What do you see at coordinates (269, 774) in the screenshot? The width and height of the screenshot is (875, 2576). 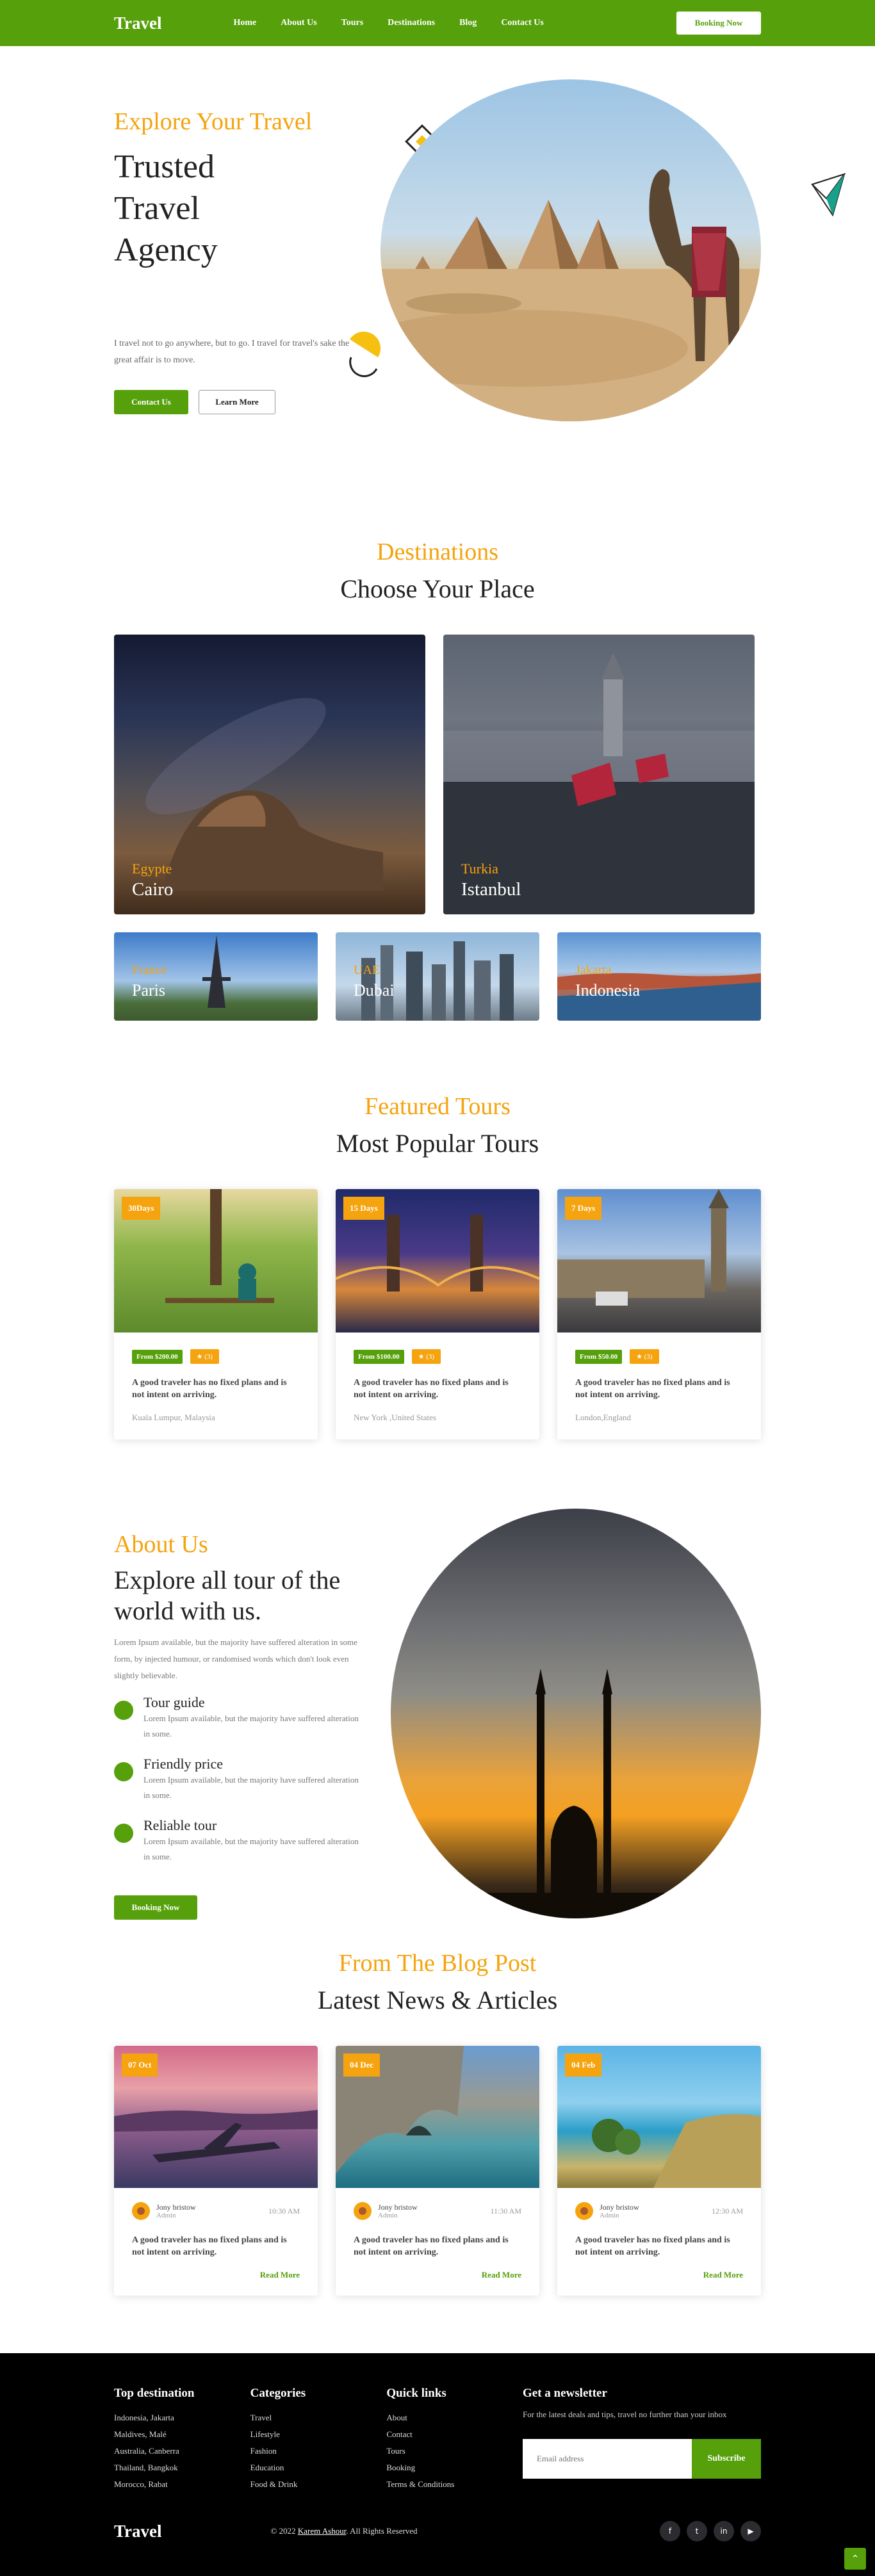 I see `destination-card-cairo: Egypte Cairo` at bounding box center [269, 774].